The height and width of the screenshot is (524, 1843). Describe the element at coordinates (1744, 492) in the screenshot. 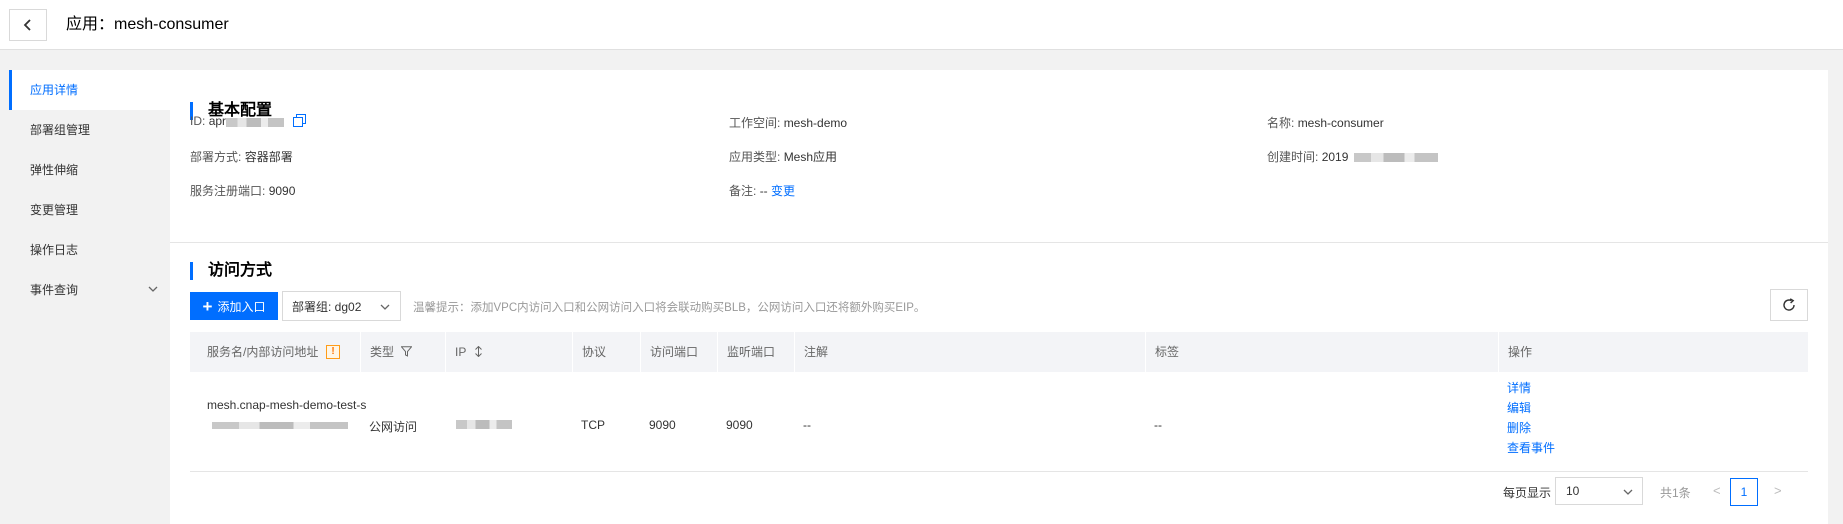

I see `page-number-button: 1` at that location.